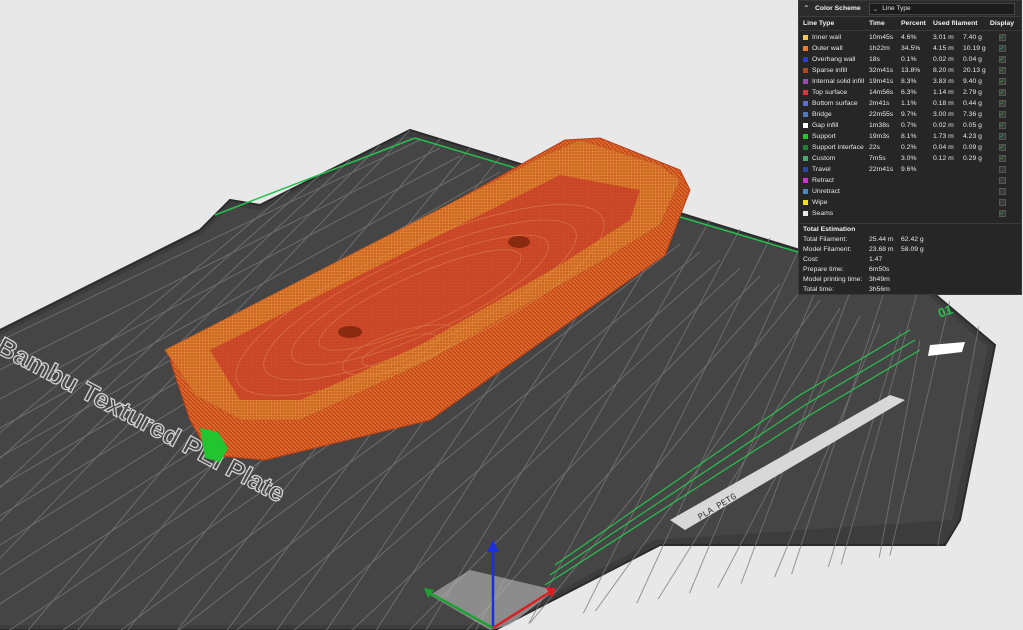  I want to click on line-time: 19m3s, so click(879, 136).